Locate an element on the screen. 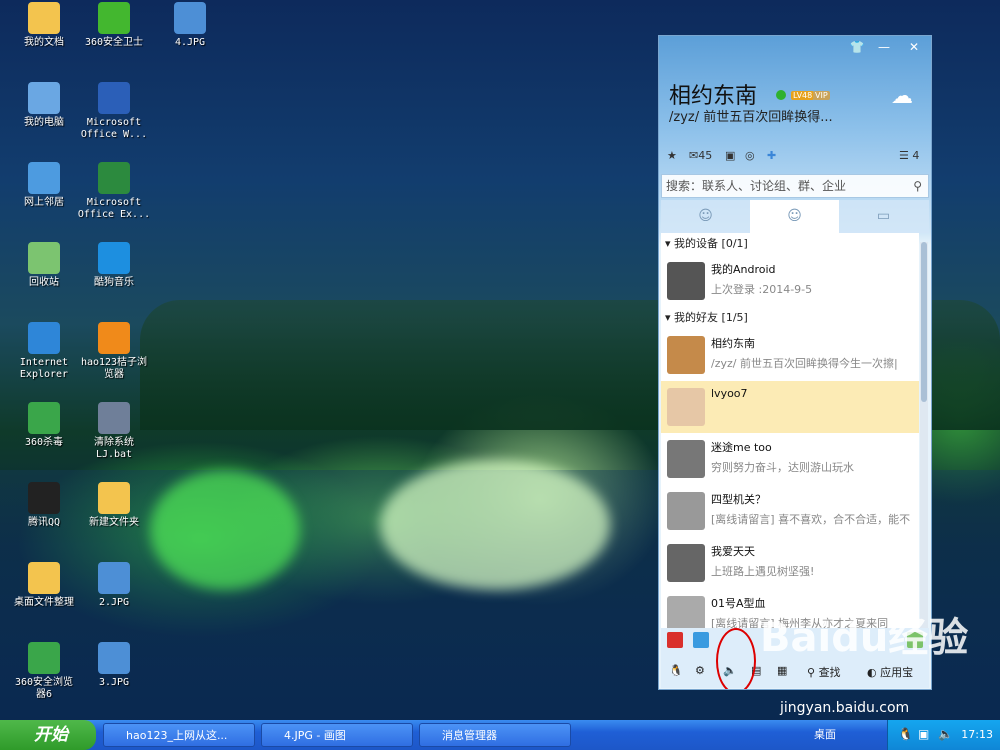 The image size is (1000, 750). minimize-button: — is located at coordinates (884, 47).